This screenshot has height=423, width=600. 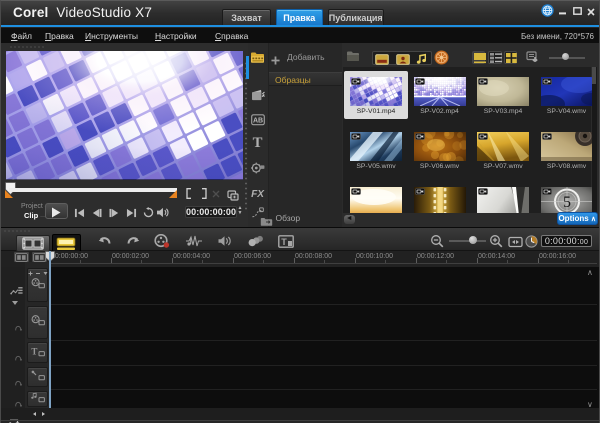 I want to click on svg-text: FX, so click(x=258, y=193).